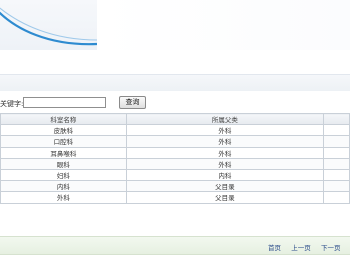 Image resolution: width=350 pixels, height=280 pixels. I want to click on table-row: 口腔科 外科, so click(175, 141).